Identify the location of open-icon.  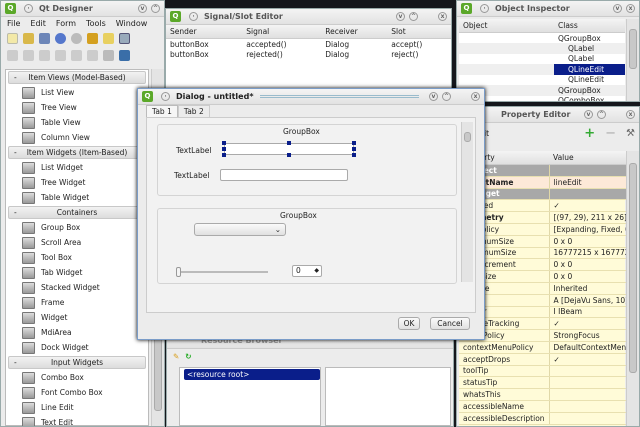
(28, 38).